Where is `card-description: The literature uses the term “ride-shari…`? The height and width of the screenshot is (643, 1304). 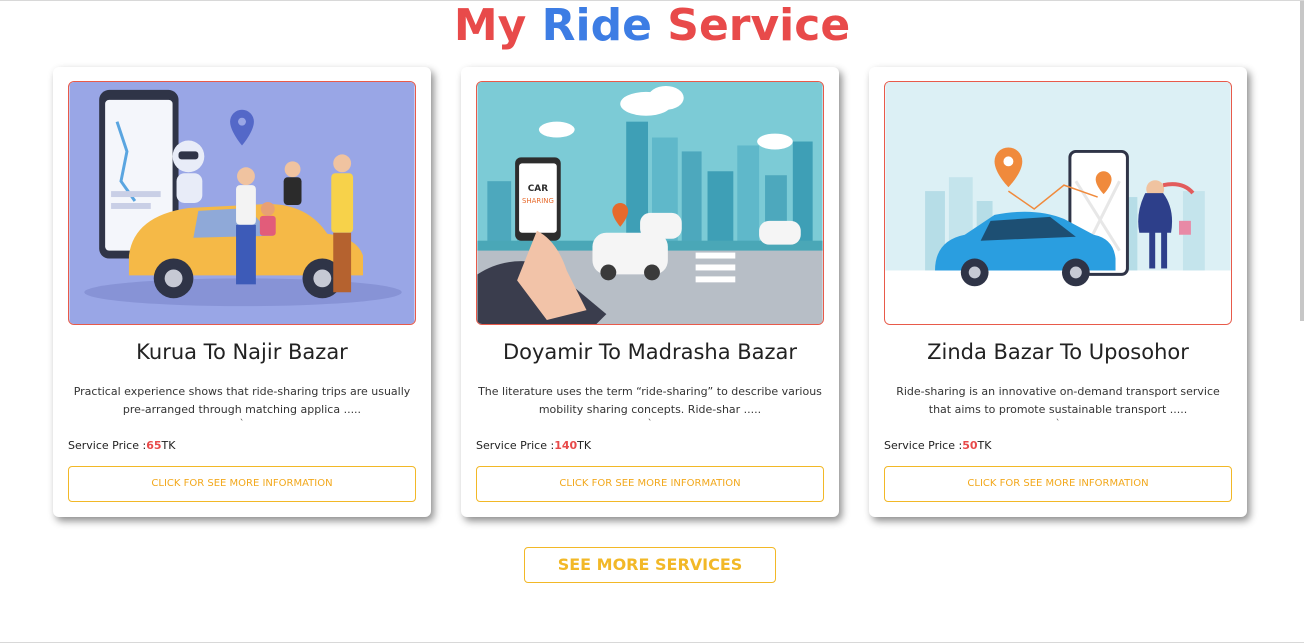
card-description: The literature uses the term “ride-shari… is located at coordinates (650, 400).